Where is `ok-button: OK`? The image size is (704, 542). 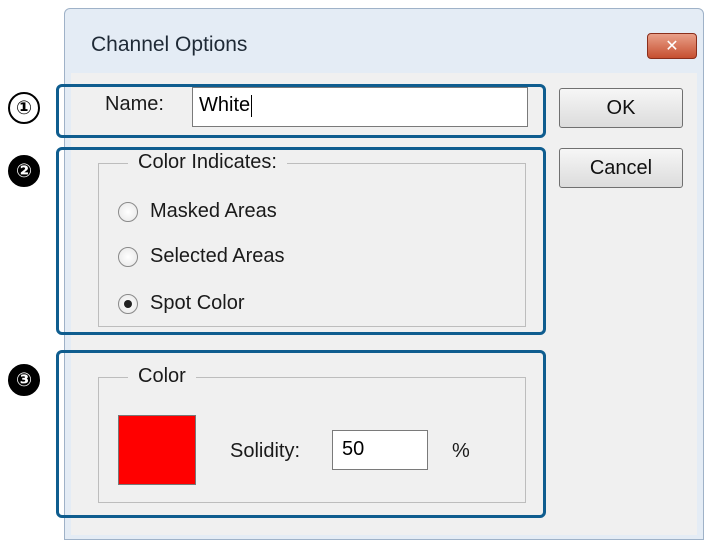
ok-button: OK is located at coordinates (621, 108).